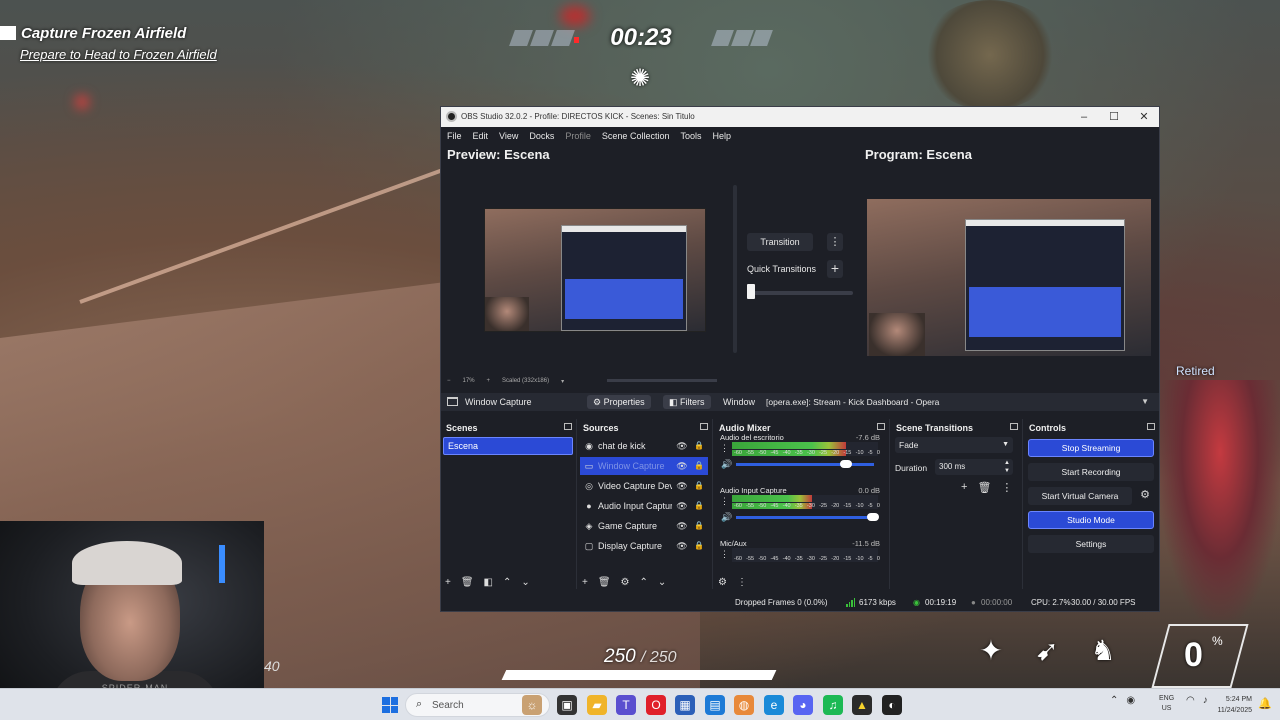 This screenshot has height=720, width=1280. Describe the element at coordinates (1265, 703) in the screenshot. I see `notification-bell-icon: 🔔` at that location.